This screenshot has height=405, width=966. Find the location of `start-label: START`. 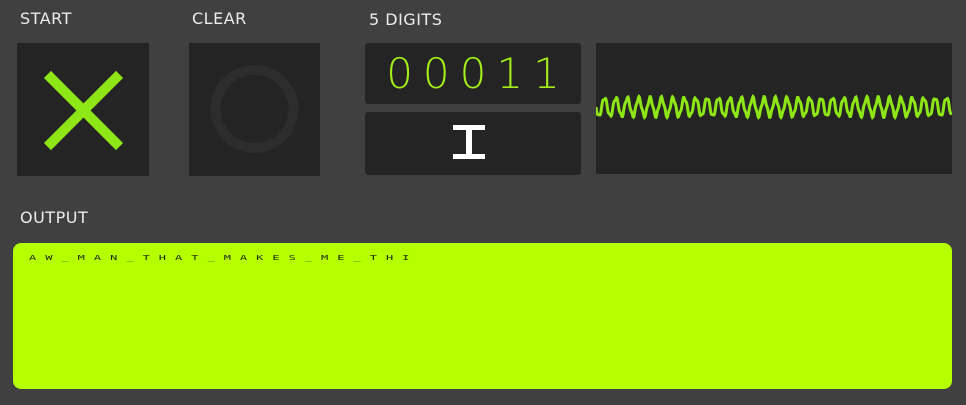

start-label: START is located at coordinates (46, 18).